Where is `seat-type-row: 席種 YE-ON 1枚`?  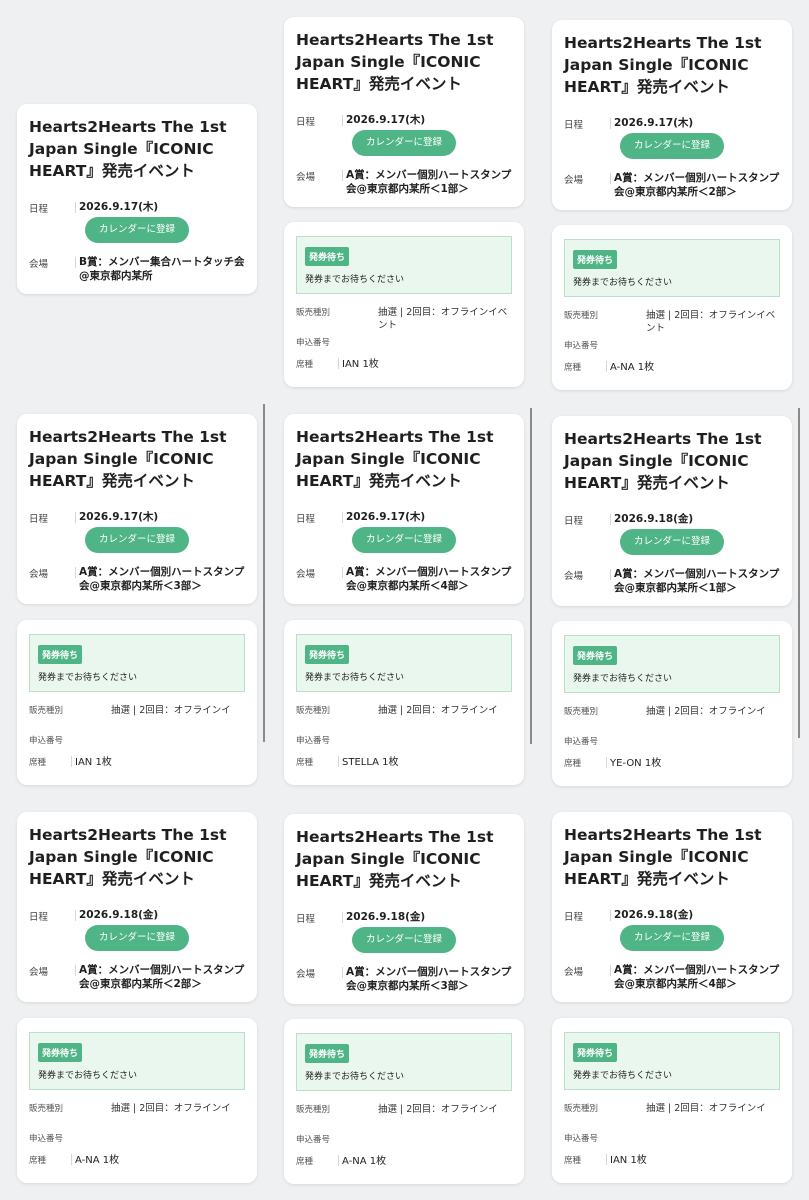
seat-type-row: 席種 YE-ON 1枚 is located at coordinates (672, 763).